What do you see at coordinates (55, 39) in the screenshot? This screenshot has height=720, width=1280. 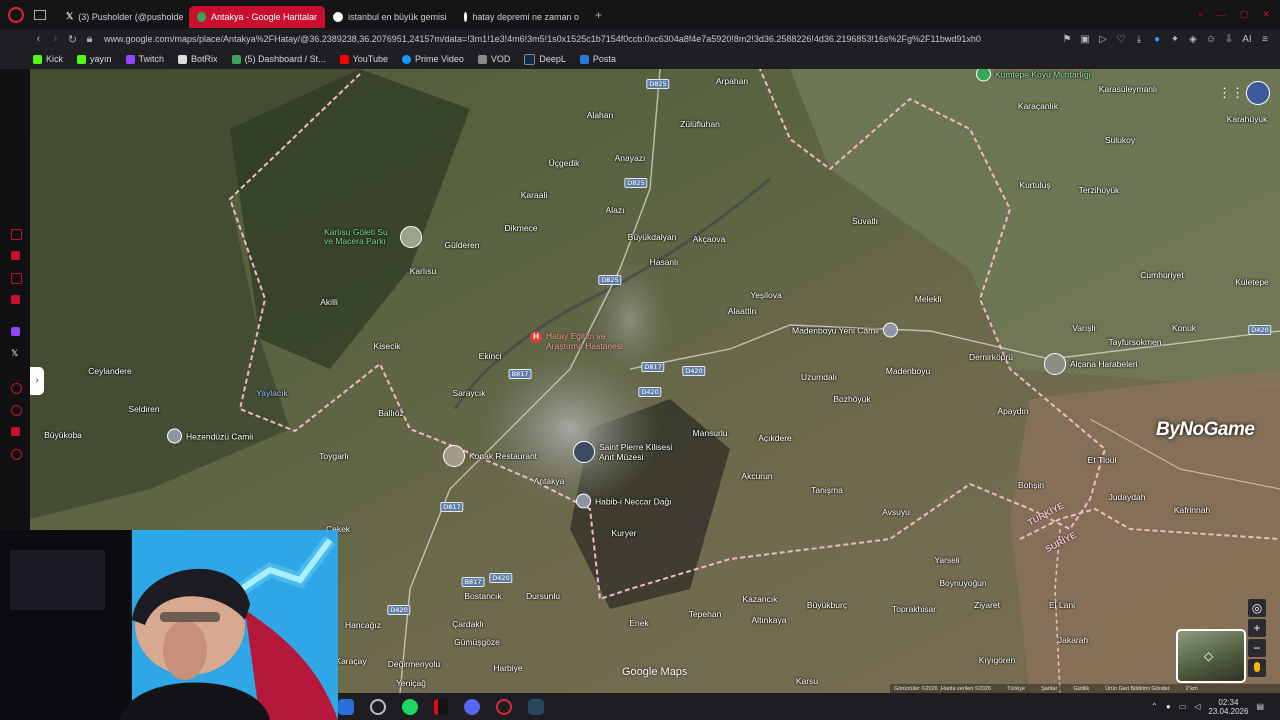 I see `forward-icon: ›` at bounding box center [55, 39].